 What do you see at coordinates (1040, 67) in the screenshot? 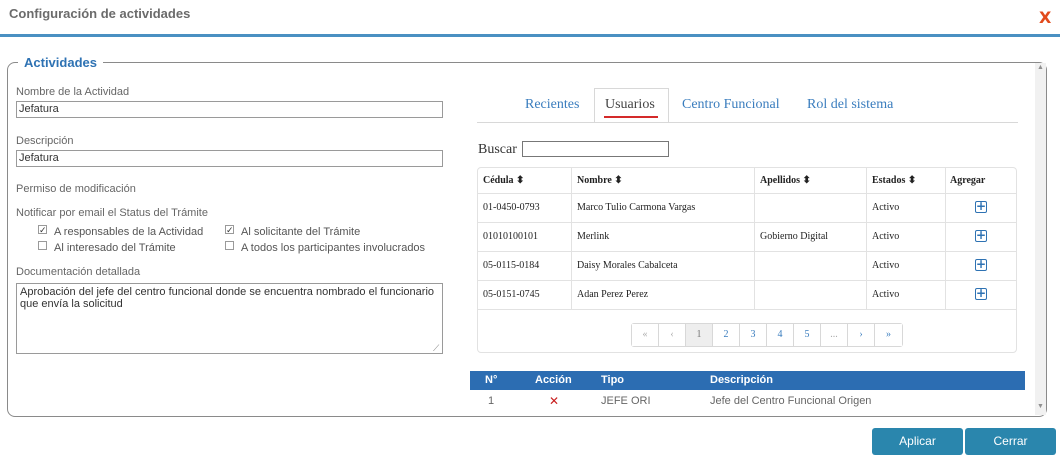
I see `scroll-up-icon: ▲` at bounding box center [1040, 67].